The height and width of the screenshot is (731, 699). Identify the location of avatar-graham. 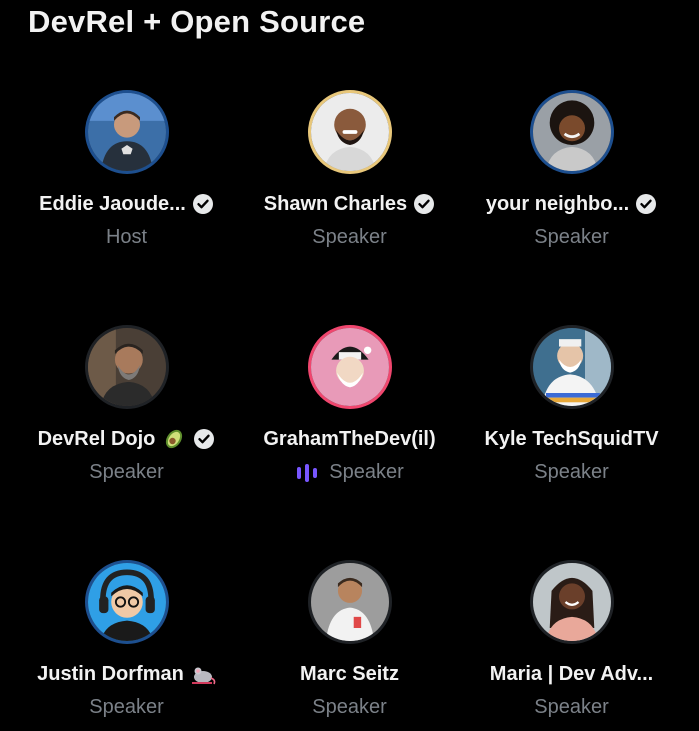
(349, 367).